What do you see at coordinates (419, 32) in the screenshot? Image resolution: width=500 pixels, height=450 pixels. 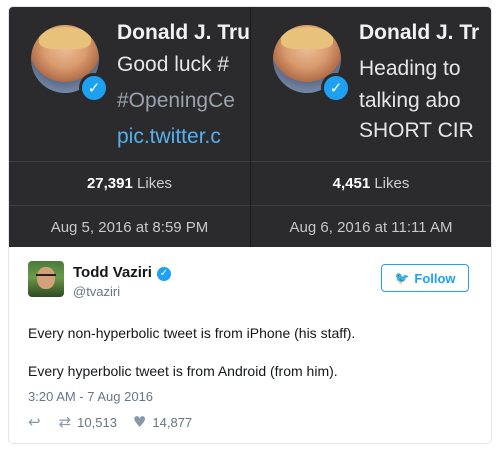 I see `screenshot-author-name: Donald J. Tr` at bounding box center [419, 32].